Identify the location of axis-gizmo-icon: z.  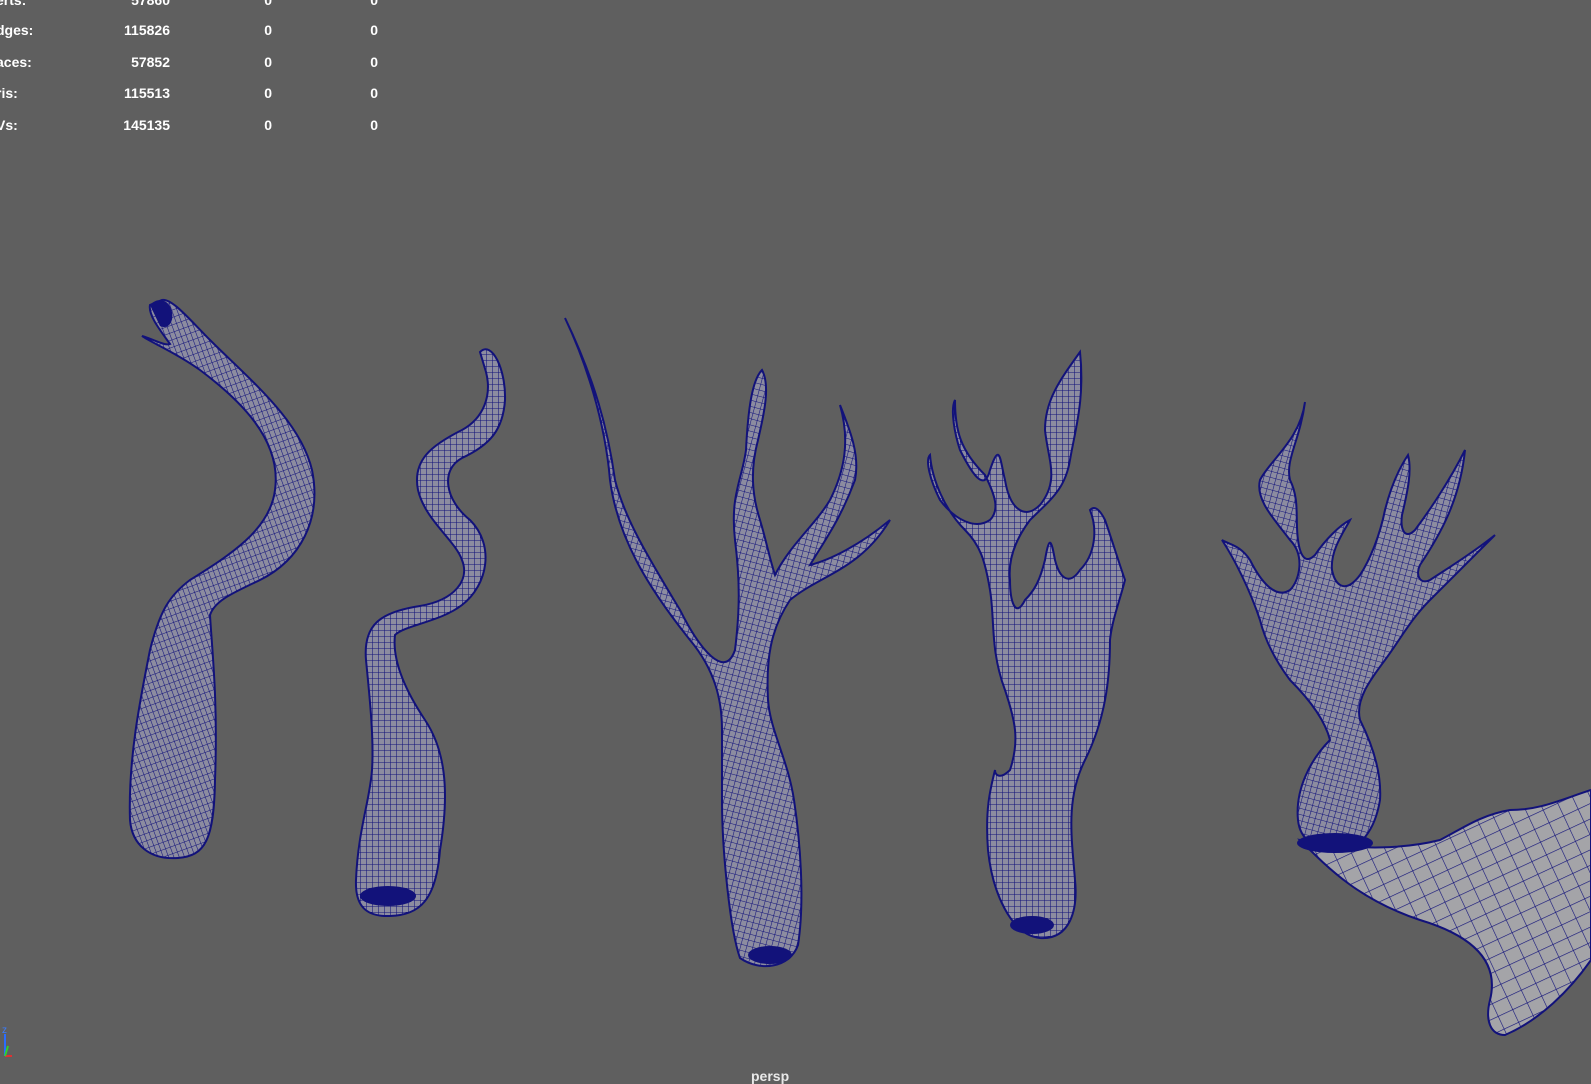
(7, 1041).